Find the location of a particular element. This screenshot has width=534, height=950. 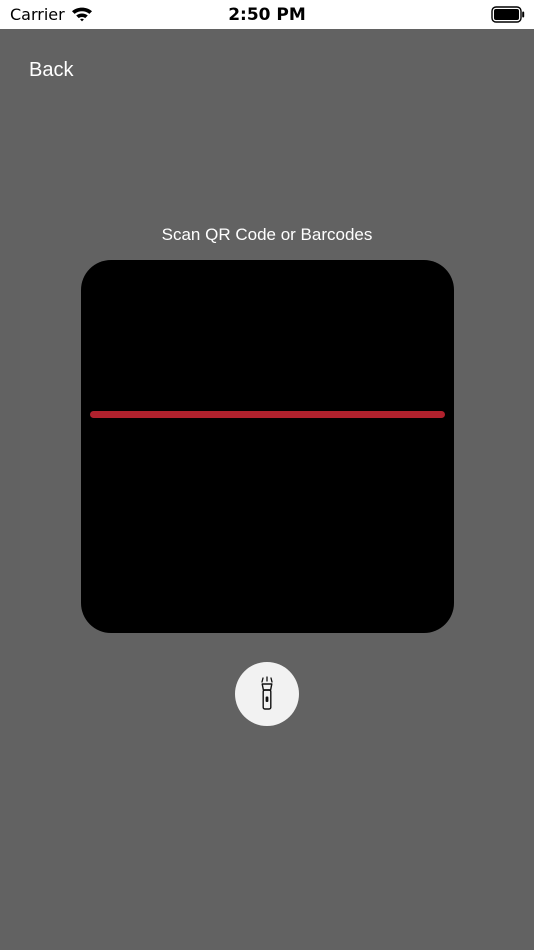

flashlight-toggle-button is located at coordinates (267, 694).